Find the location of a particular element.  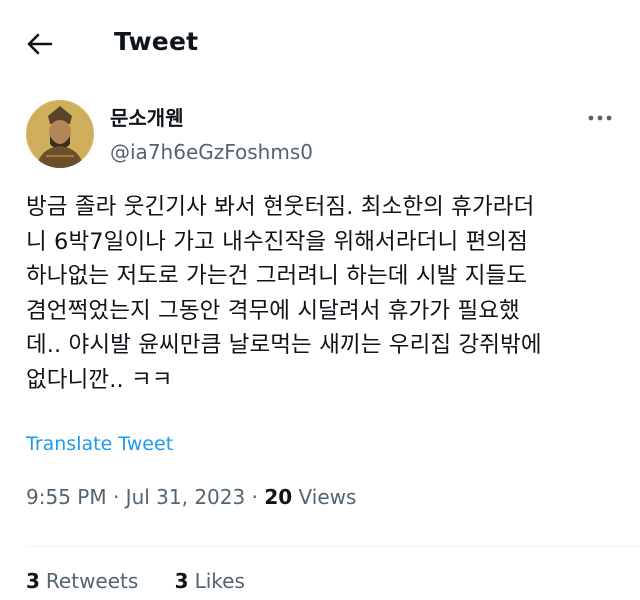

tweet-line: 하나없는 저도로 가는건 그러려니 하는데 시발 지들도 is located at coordinates (277, 276).